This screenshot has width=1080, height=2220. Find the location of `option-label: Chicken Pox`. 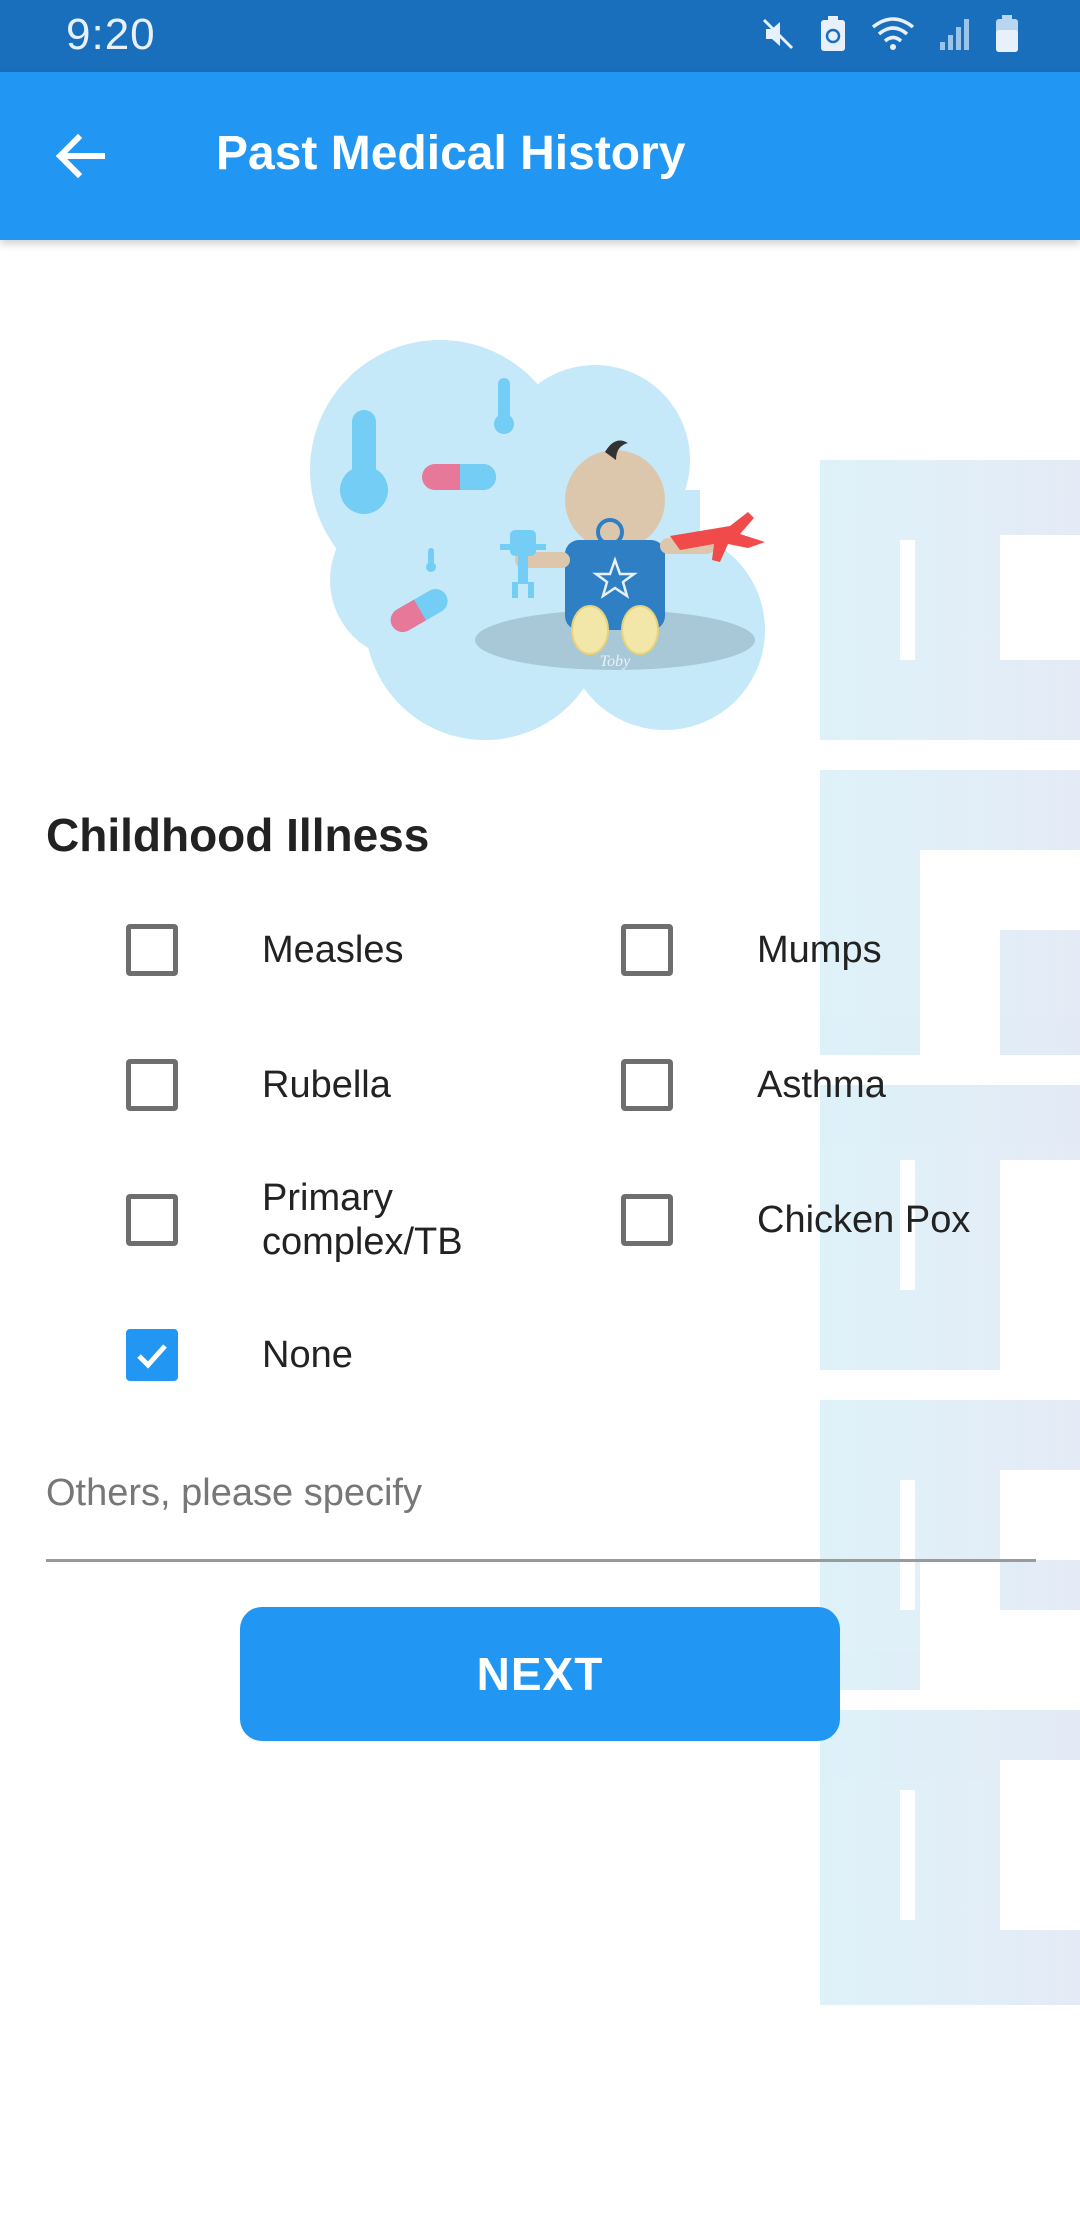

option-label: Chicken Pox is located at coordinates (864, 1220).